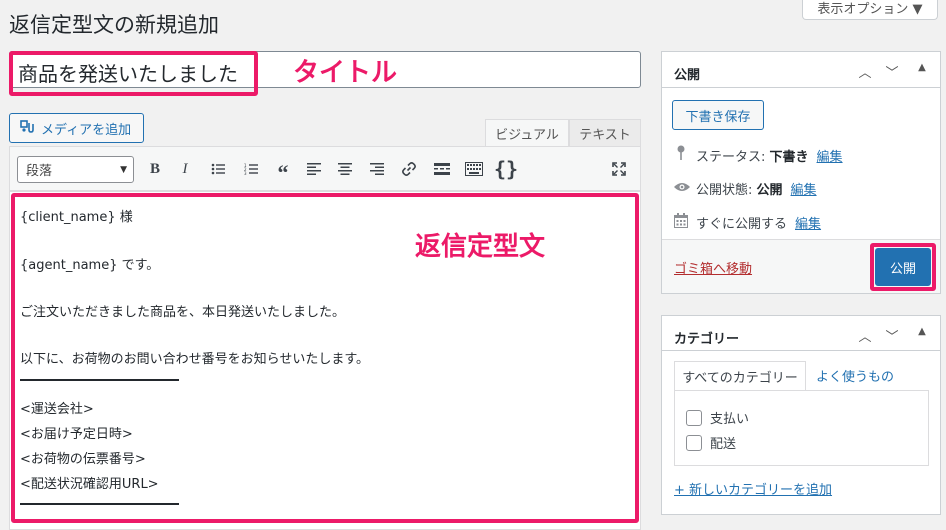 This screenshot has height=530, width=946. What do you see at coordinates (681, 222) in the screenshot?
I see `calendar-icon` at bounding box center [681, 222].